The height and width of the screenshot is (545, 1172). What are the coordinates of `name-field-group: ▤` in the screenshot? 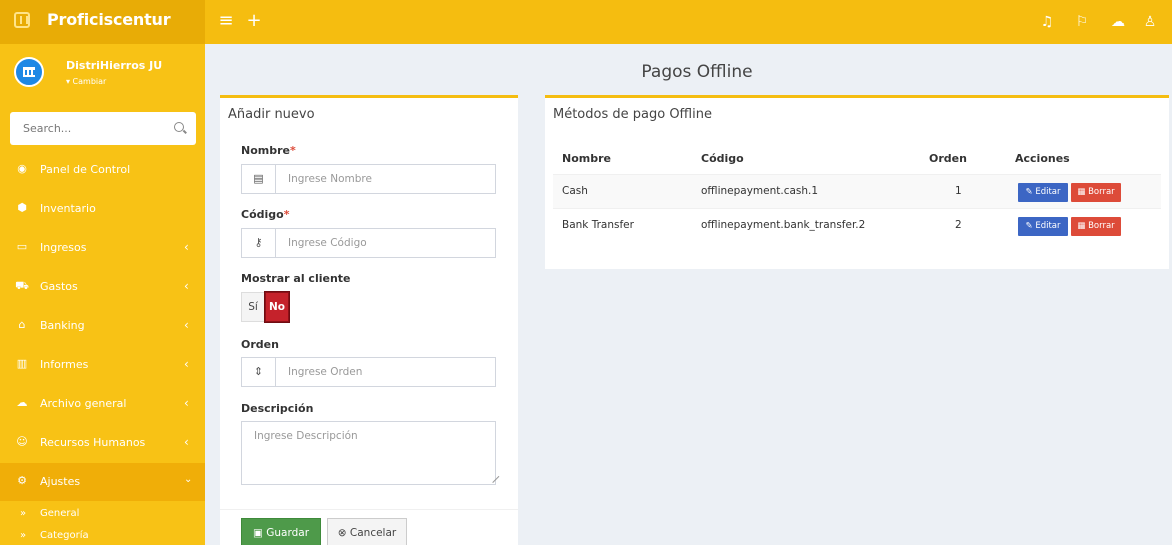 It's located at (368, 179).